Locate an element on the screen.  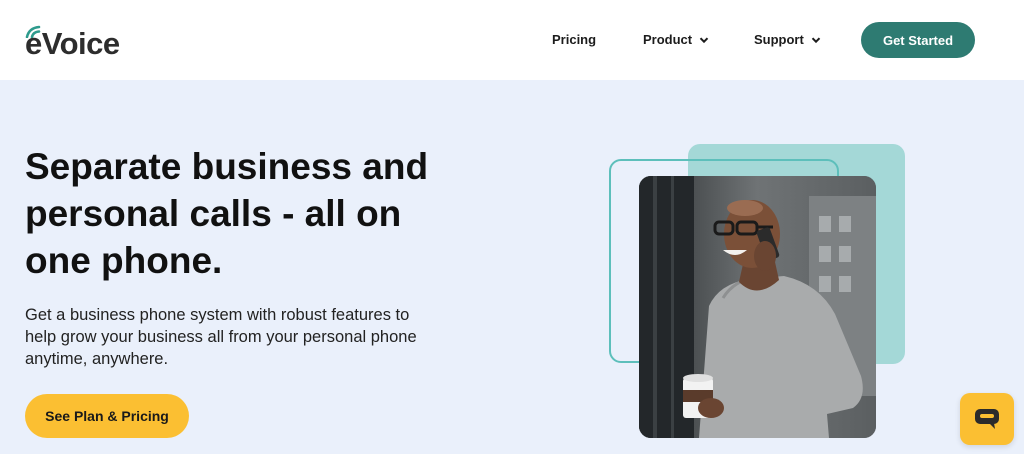
nav-support: Support is located at coordinates (787, 39).